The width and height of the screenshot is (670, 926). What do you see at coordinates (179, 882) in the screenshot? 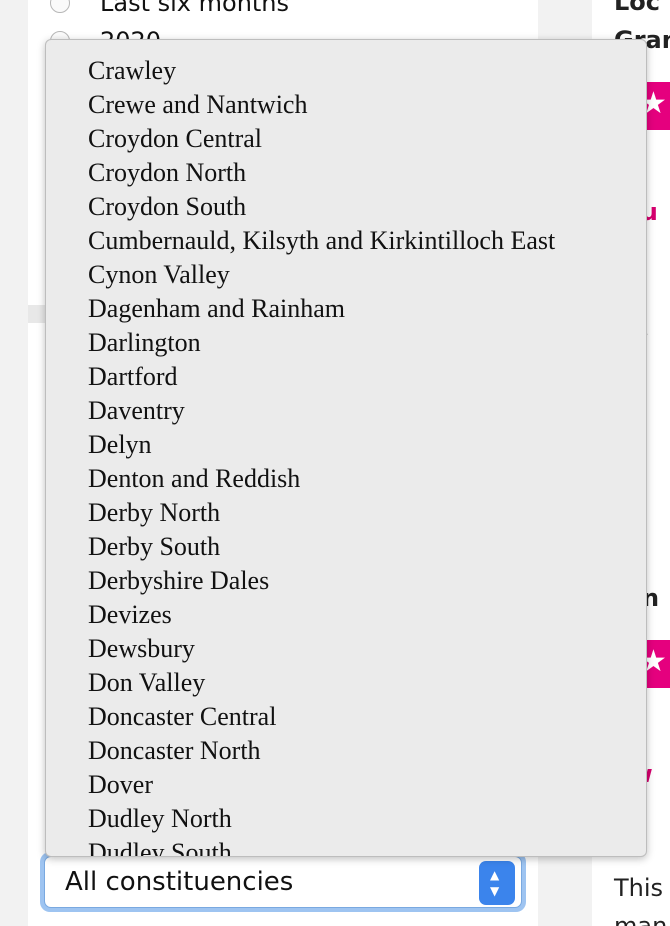
I see `constituency-select-value: All constituencies` at bounding box center [179, 882].